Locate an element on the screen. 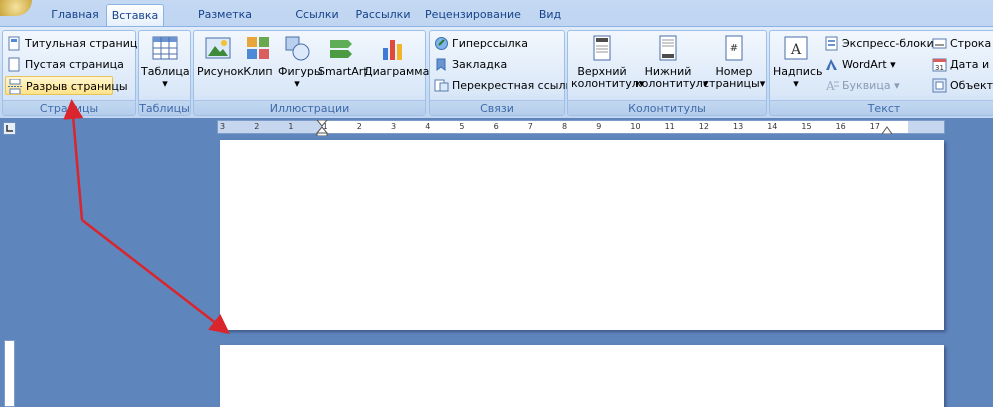 The image size is (993, 407). hyperlink-button: Гиперссылка is located at coordinates (480, 43).